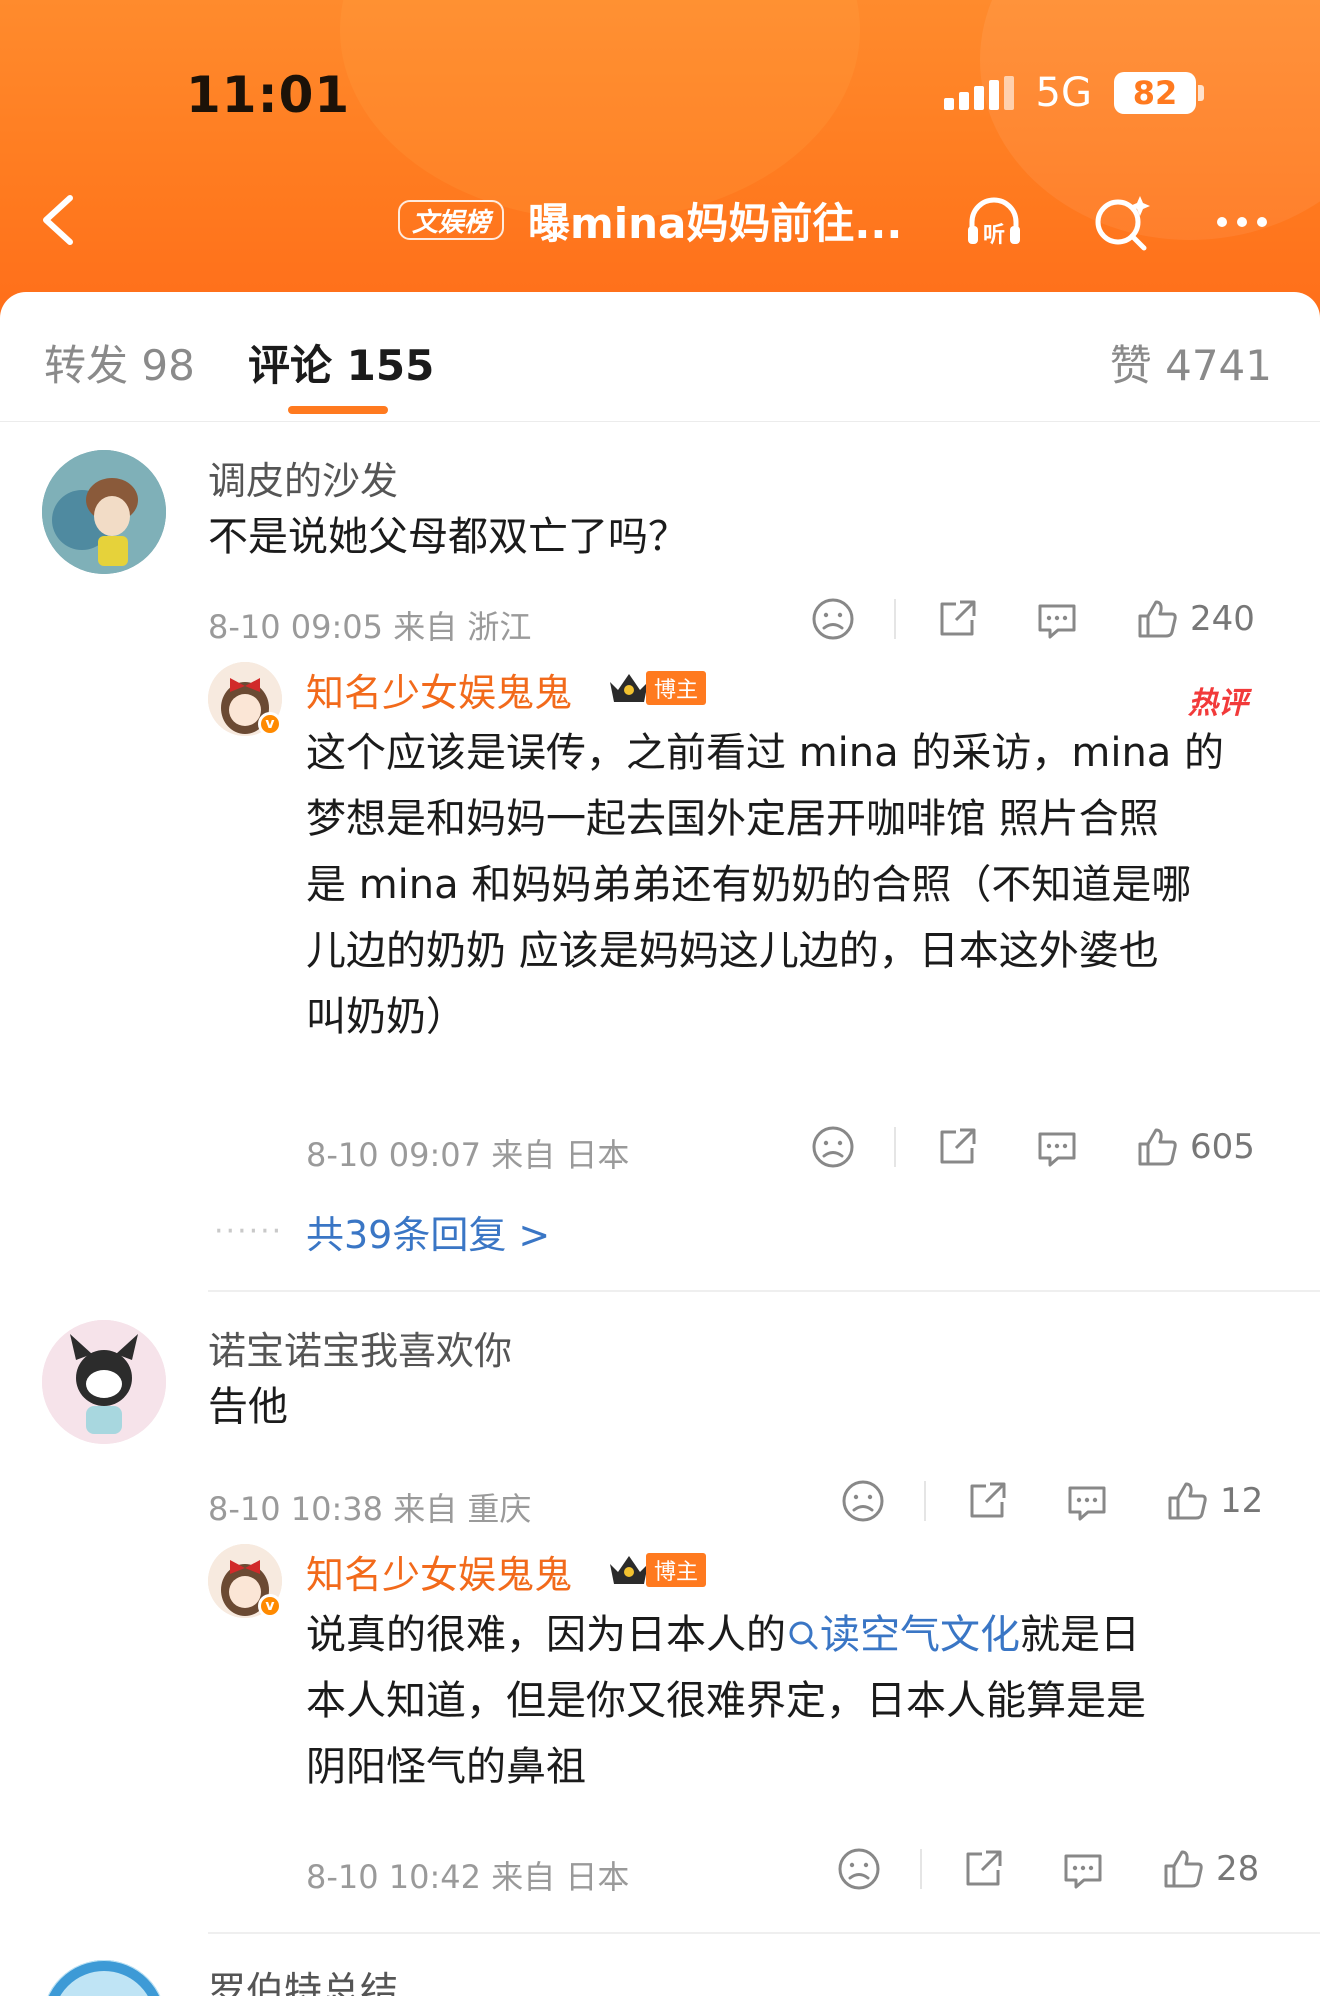 The height and width of the screenshot is (1996, 1320). What do you see at coordinates (1051, 1501) in the screenshot?
I see `comment-actions: 12` at bounding box center [1051, 1501].